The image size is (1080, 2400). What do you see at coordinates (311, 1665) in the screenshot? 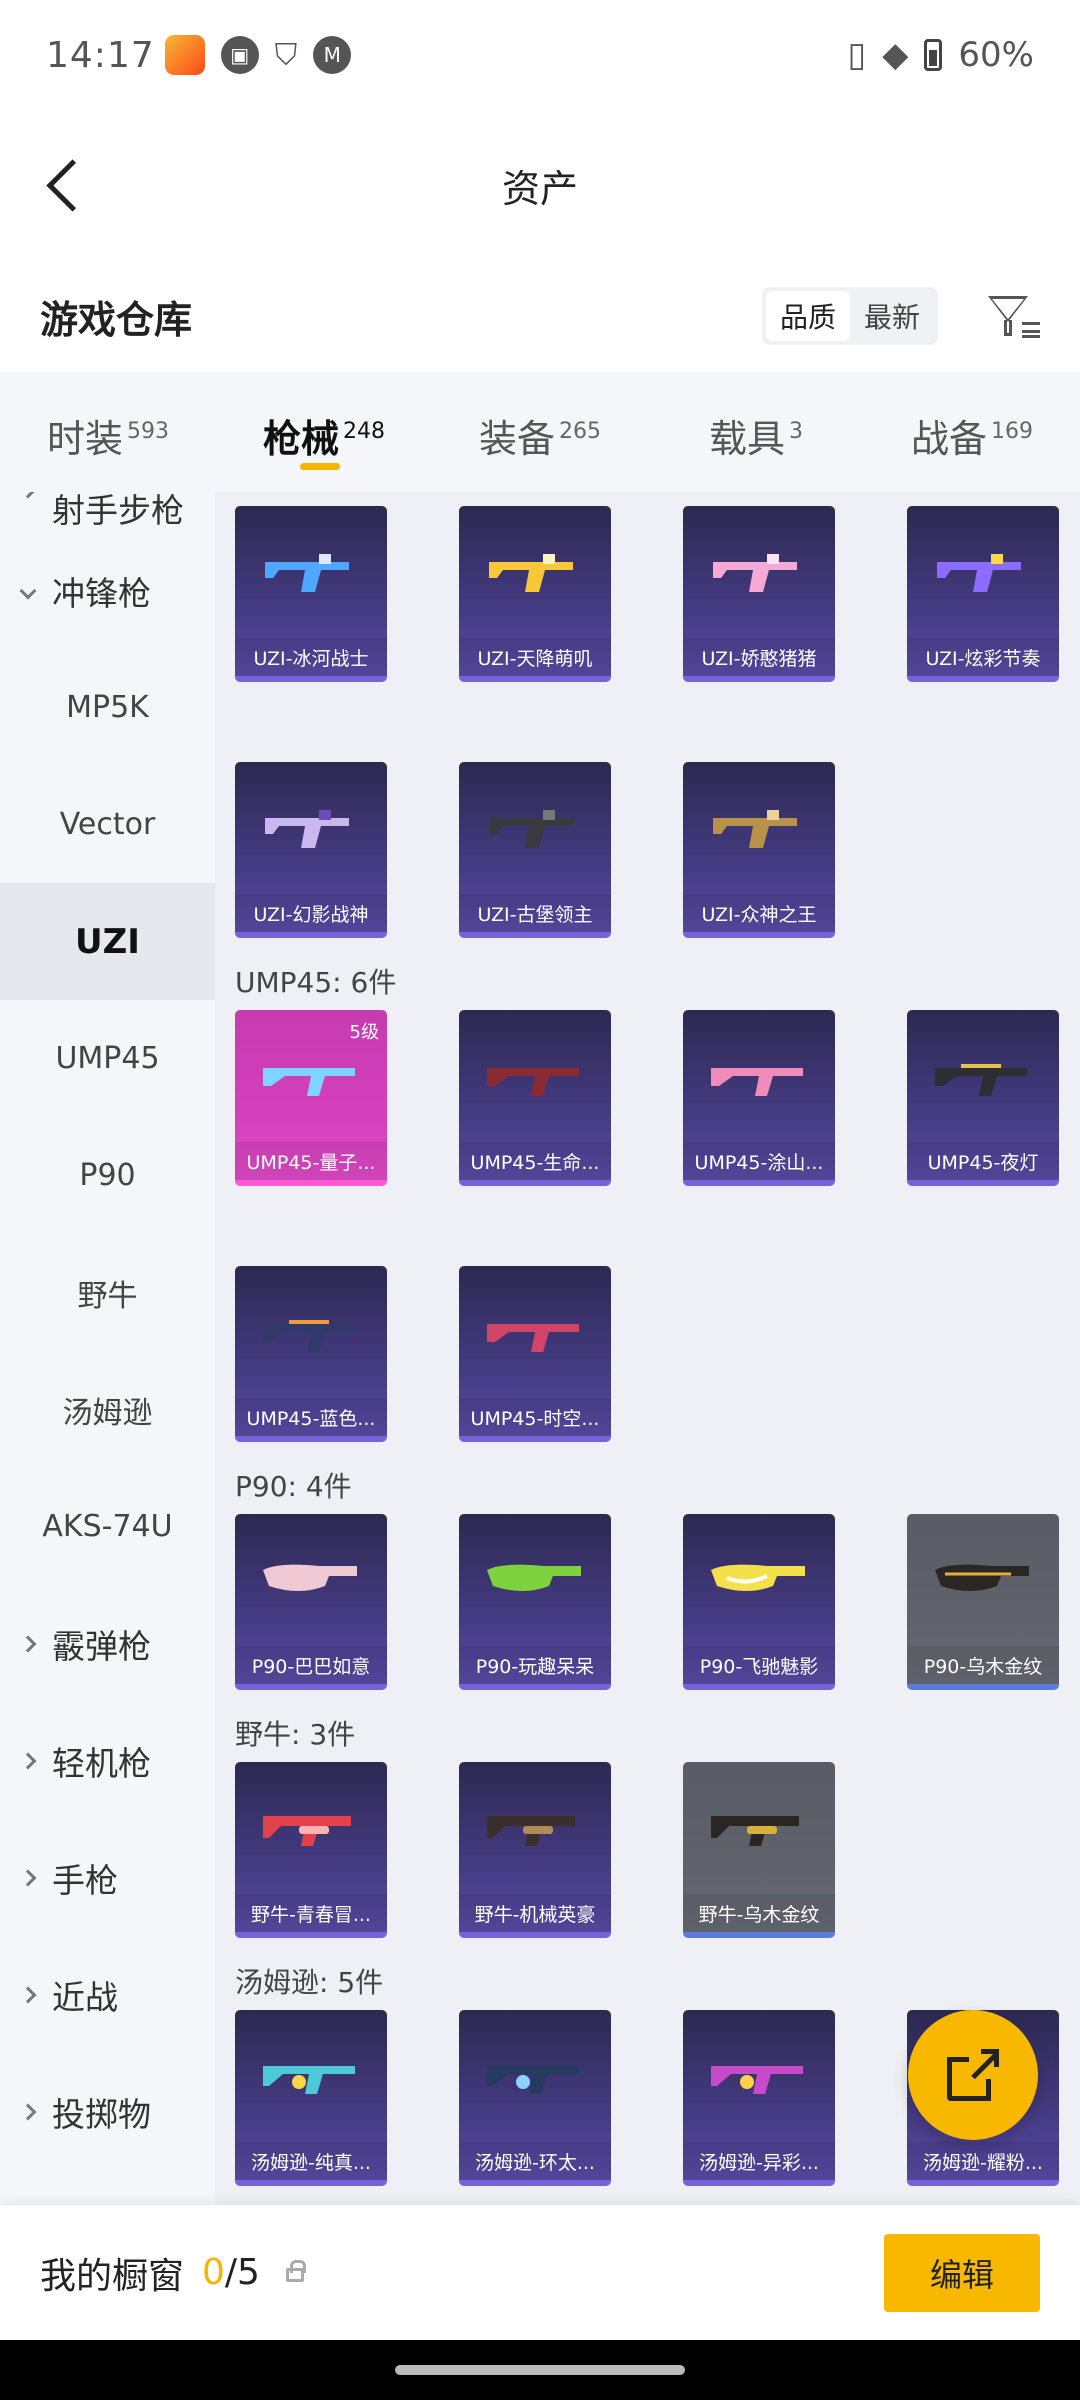
I see `skin-name: P90-巴巴如意` at bounding box center [311, 1665].